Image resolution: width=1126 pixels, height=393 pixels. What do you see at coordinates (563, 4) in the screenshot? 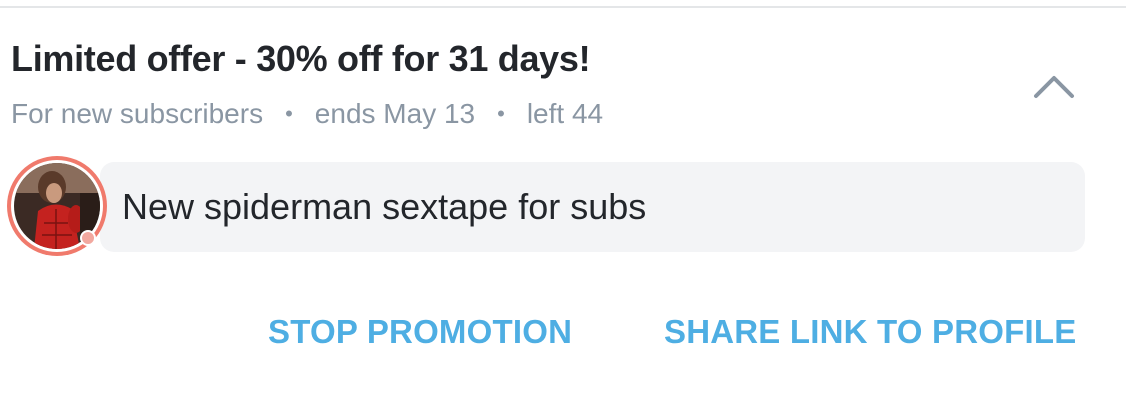
I see `top-divider` at bounding box center [563, 4].